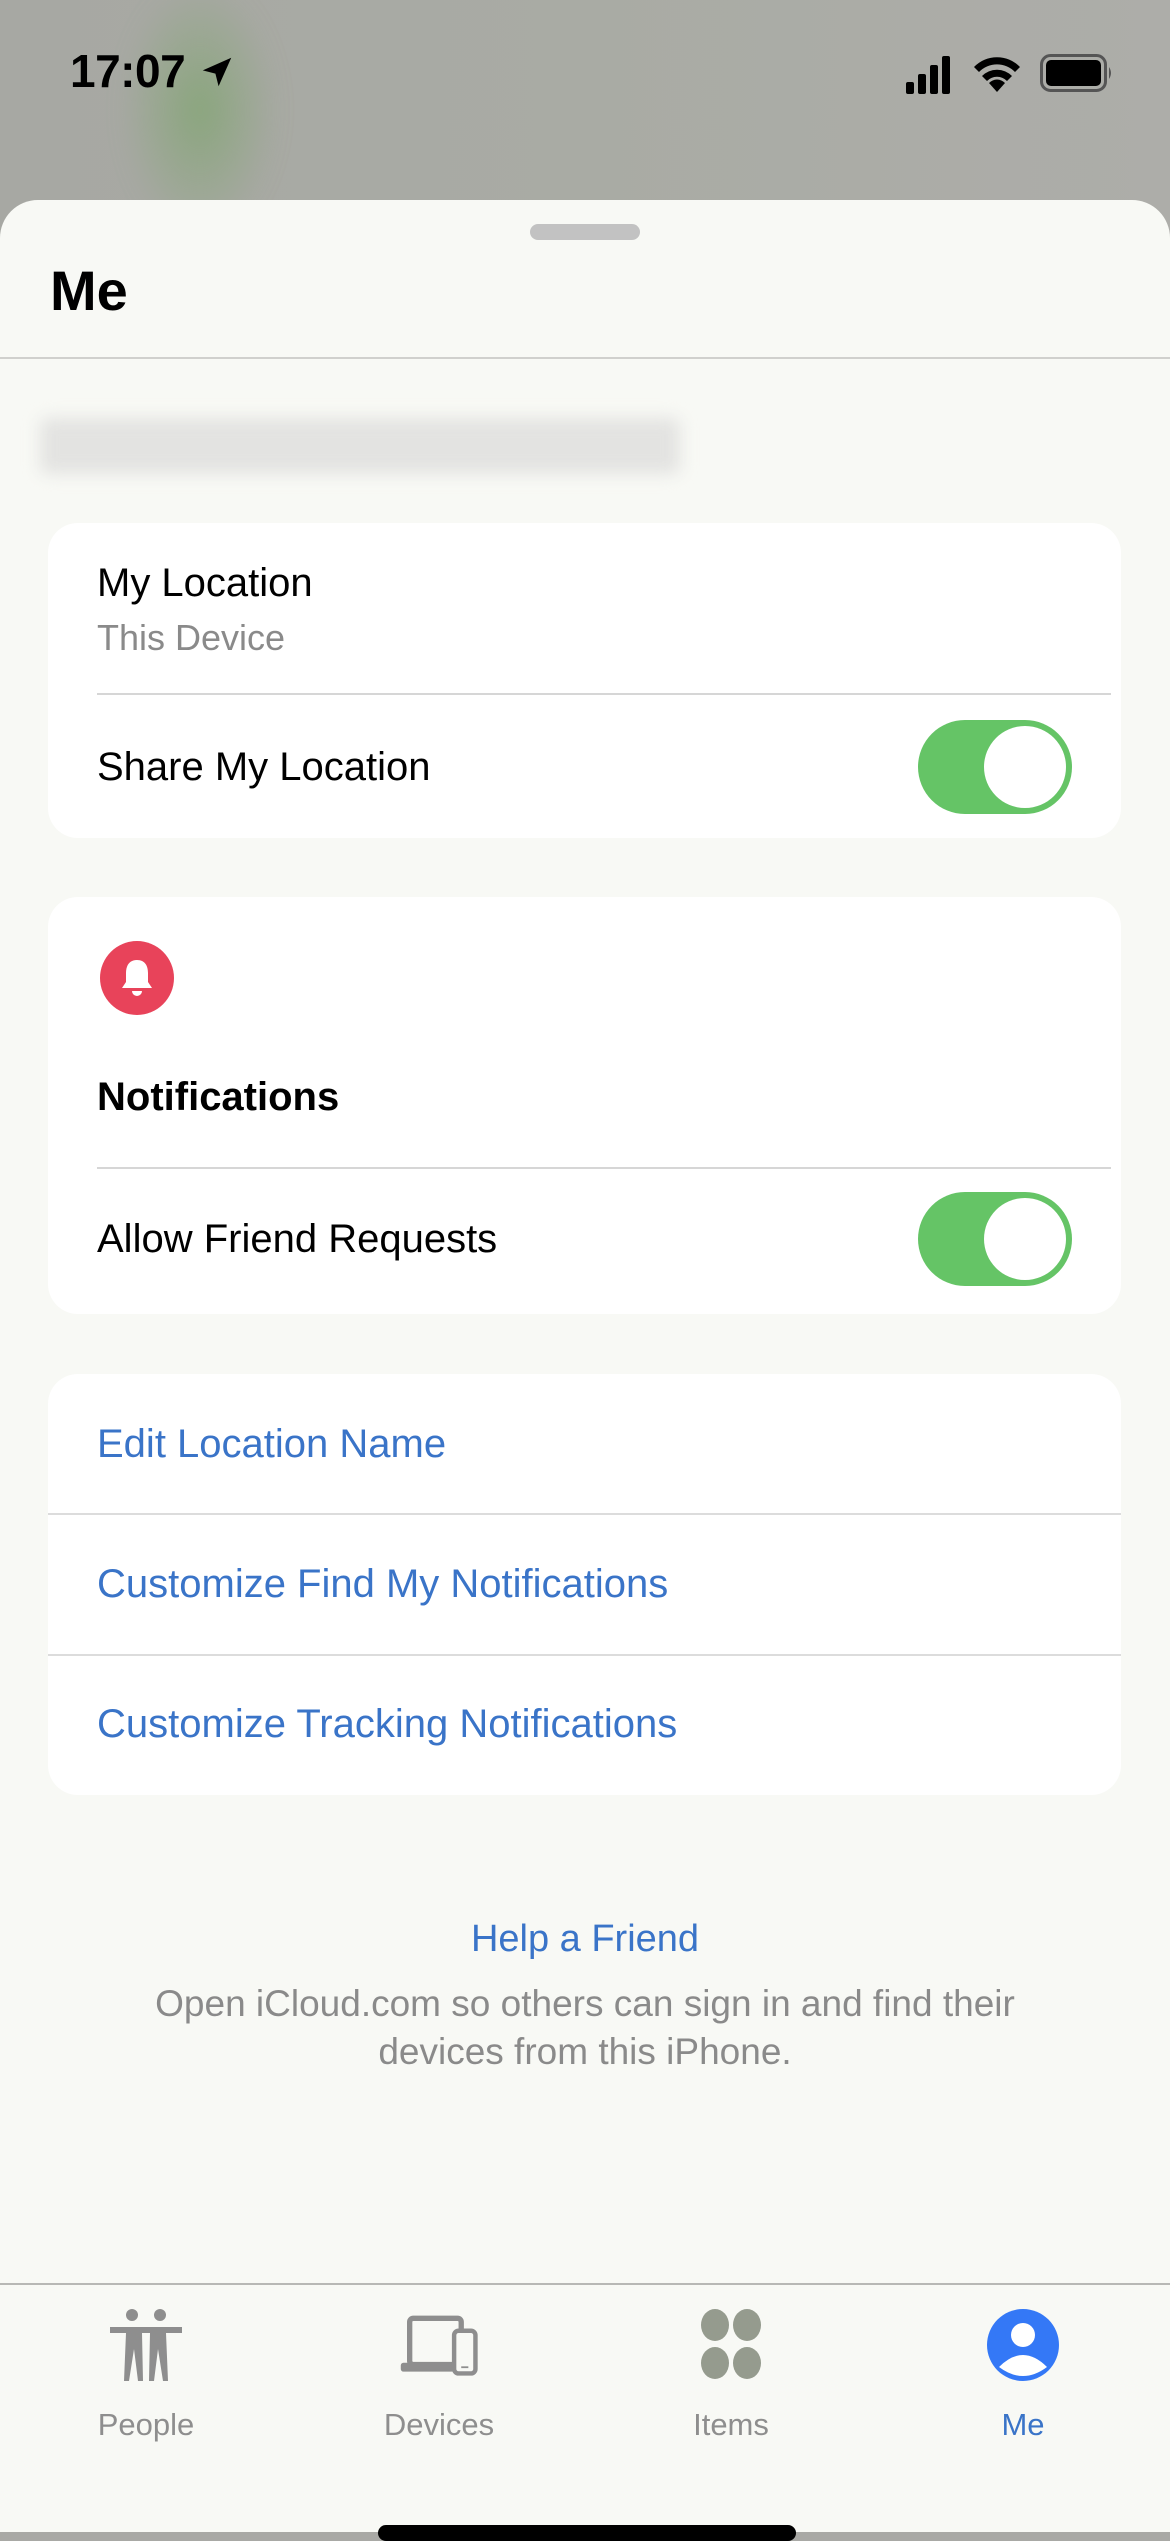 The image size is (1170, 2541). Describe the element at coordinates (360, 446) in the screenshot. I see `redacted-account-name` at that location.